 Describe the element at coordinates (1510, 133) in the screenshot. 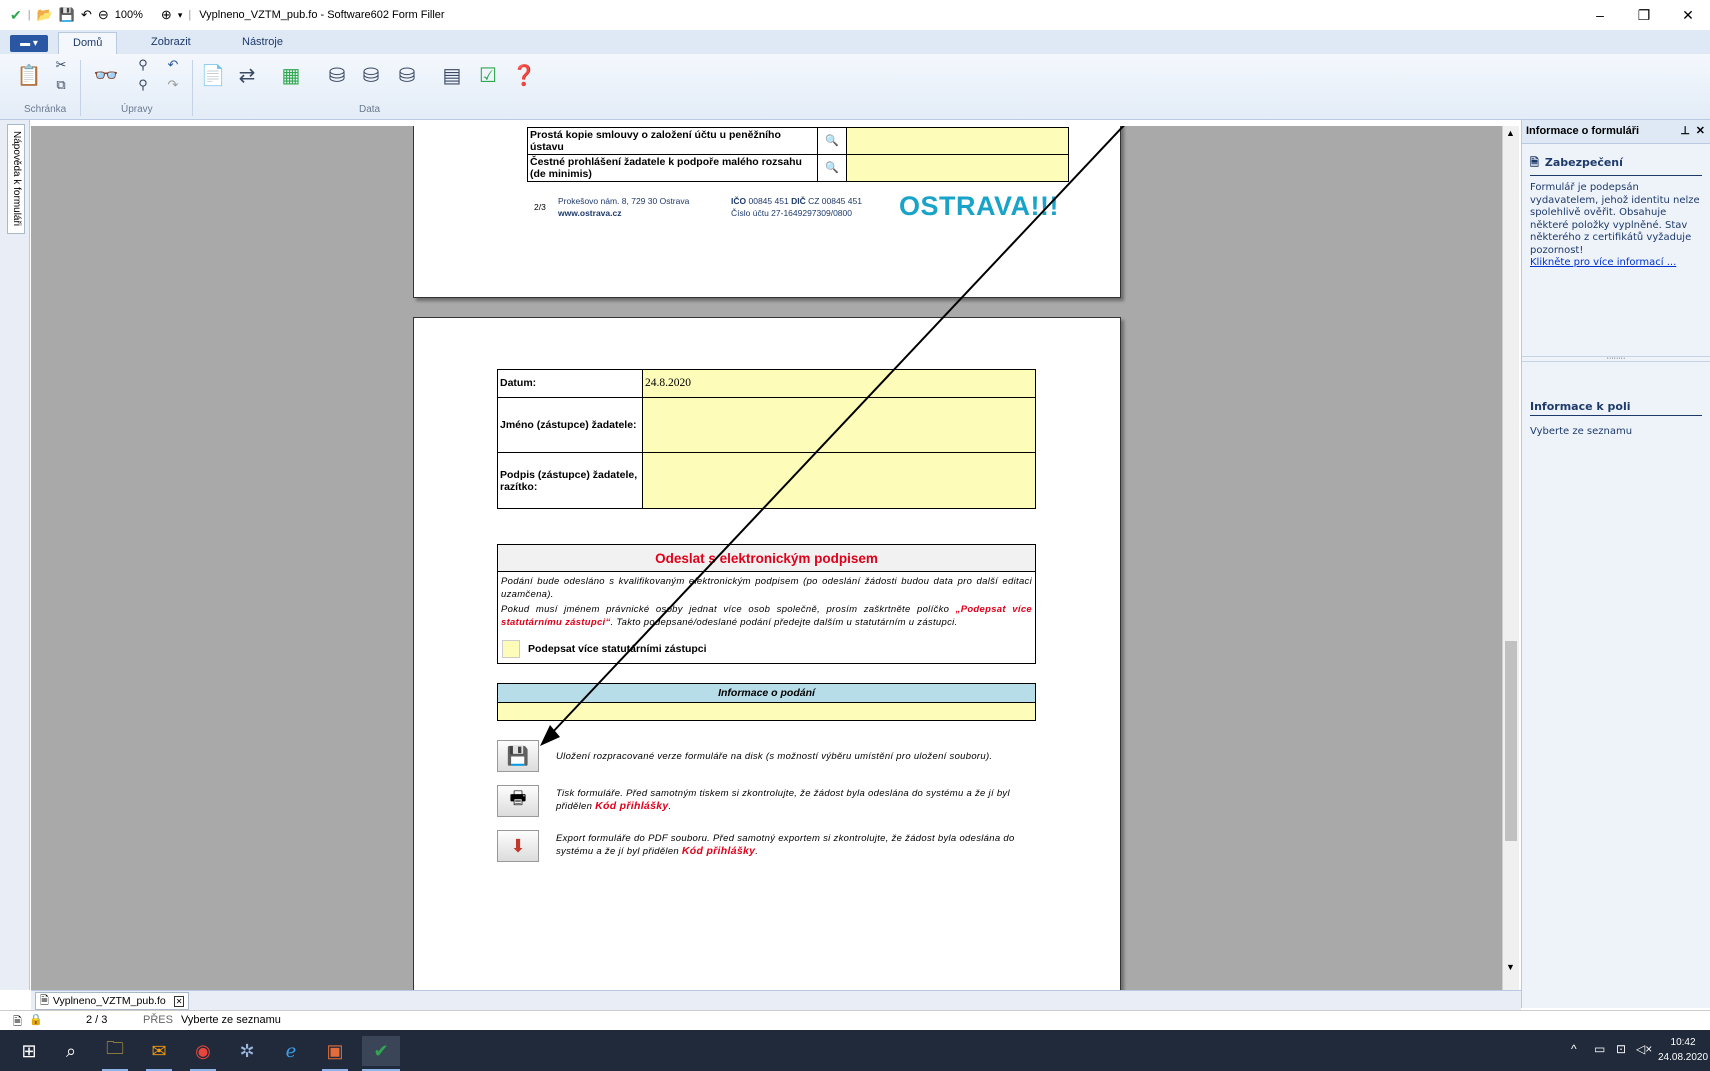

I see `scroll-up-icon: ▲` at that location.